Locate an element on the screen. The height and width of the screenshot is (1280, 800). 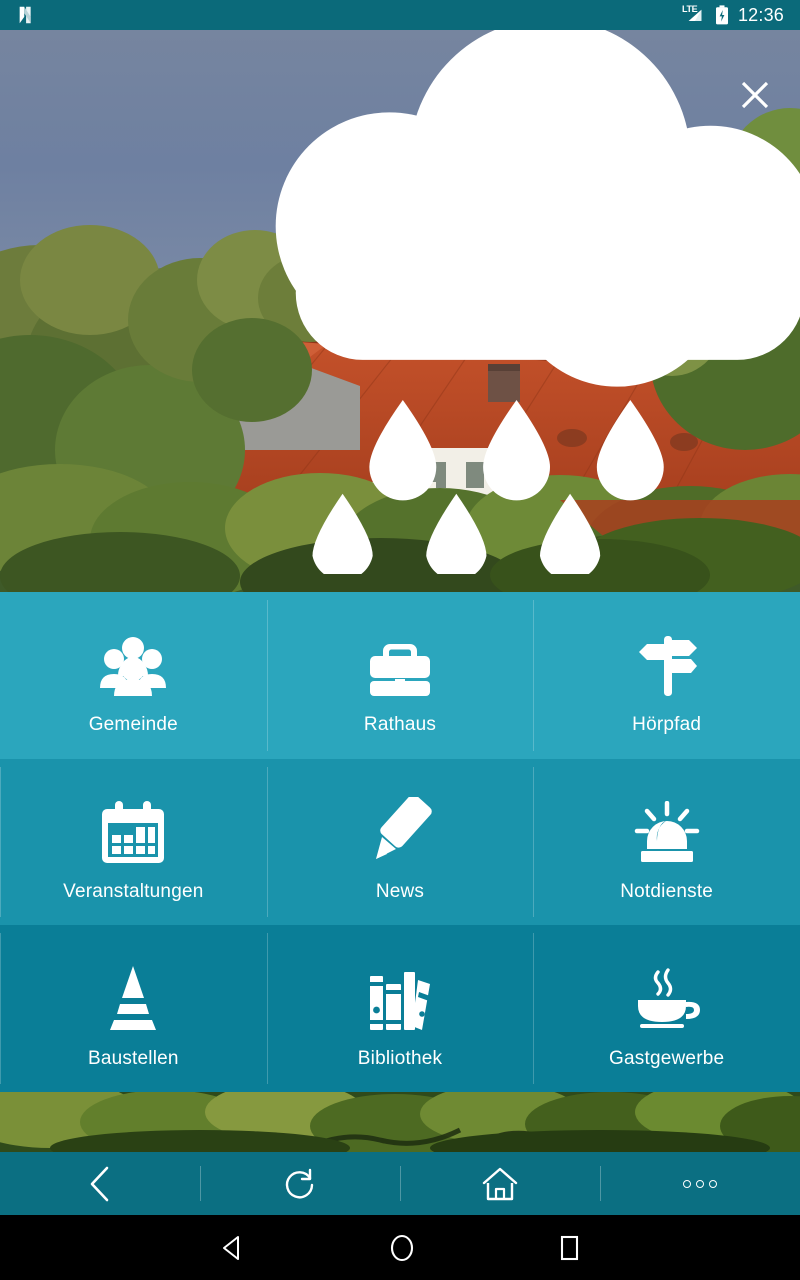
tile-label: Bibliothek is located at coordinates (400, 1058).